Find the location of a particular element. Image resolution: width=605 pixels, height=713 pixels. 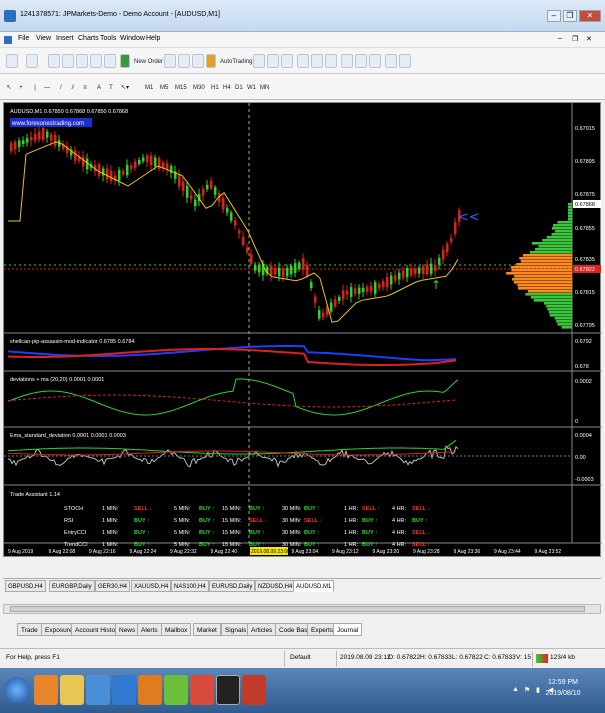

profile-name: Default is located at coordinates (300, 657).